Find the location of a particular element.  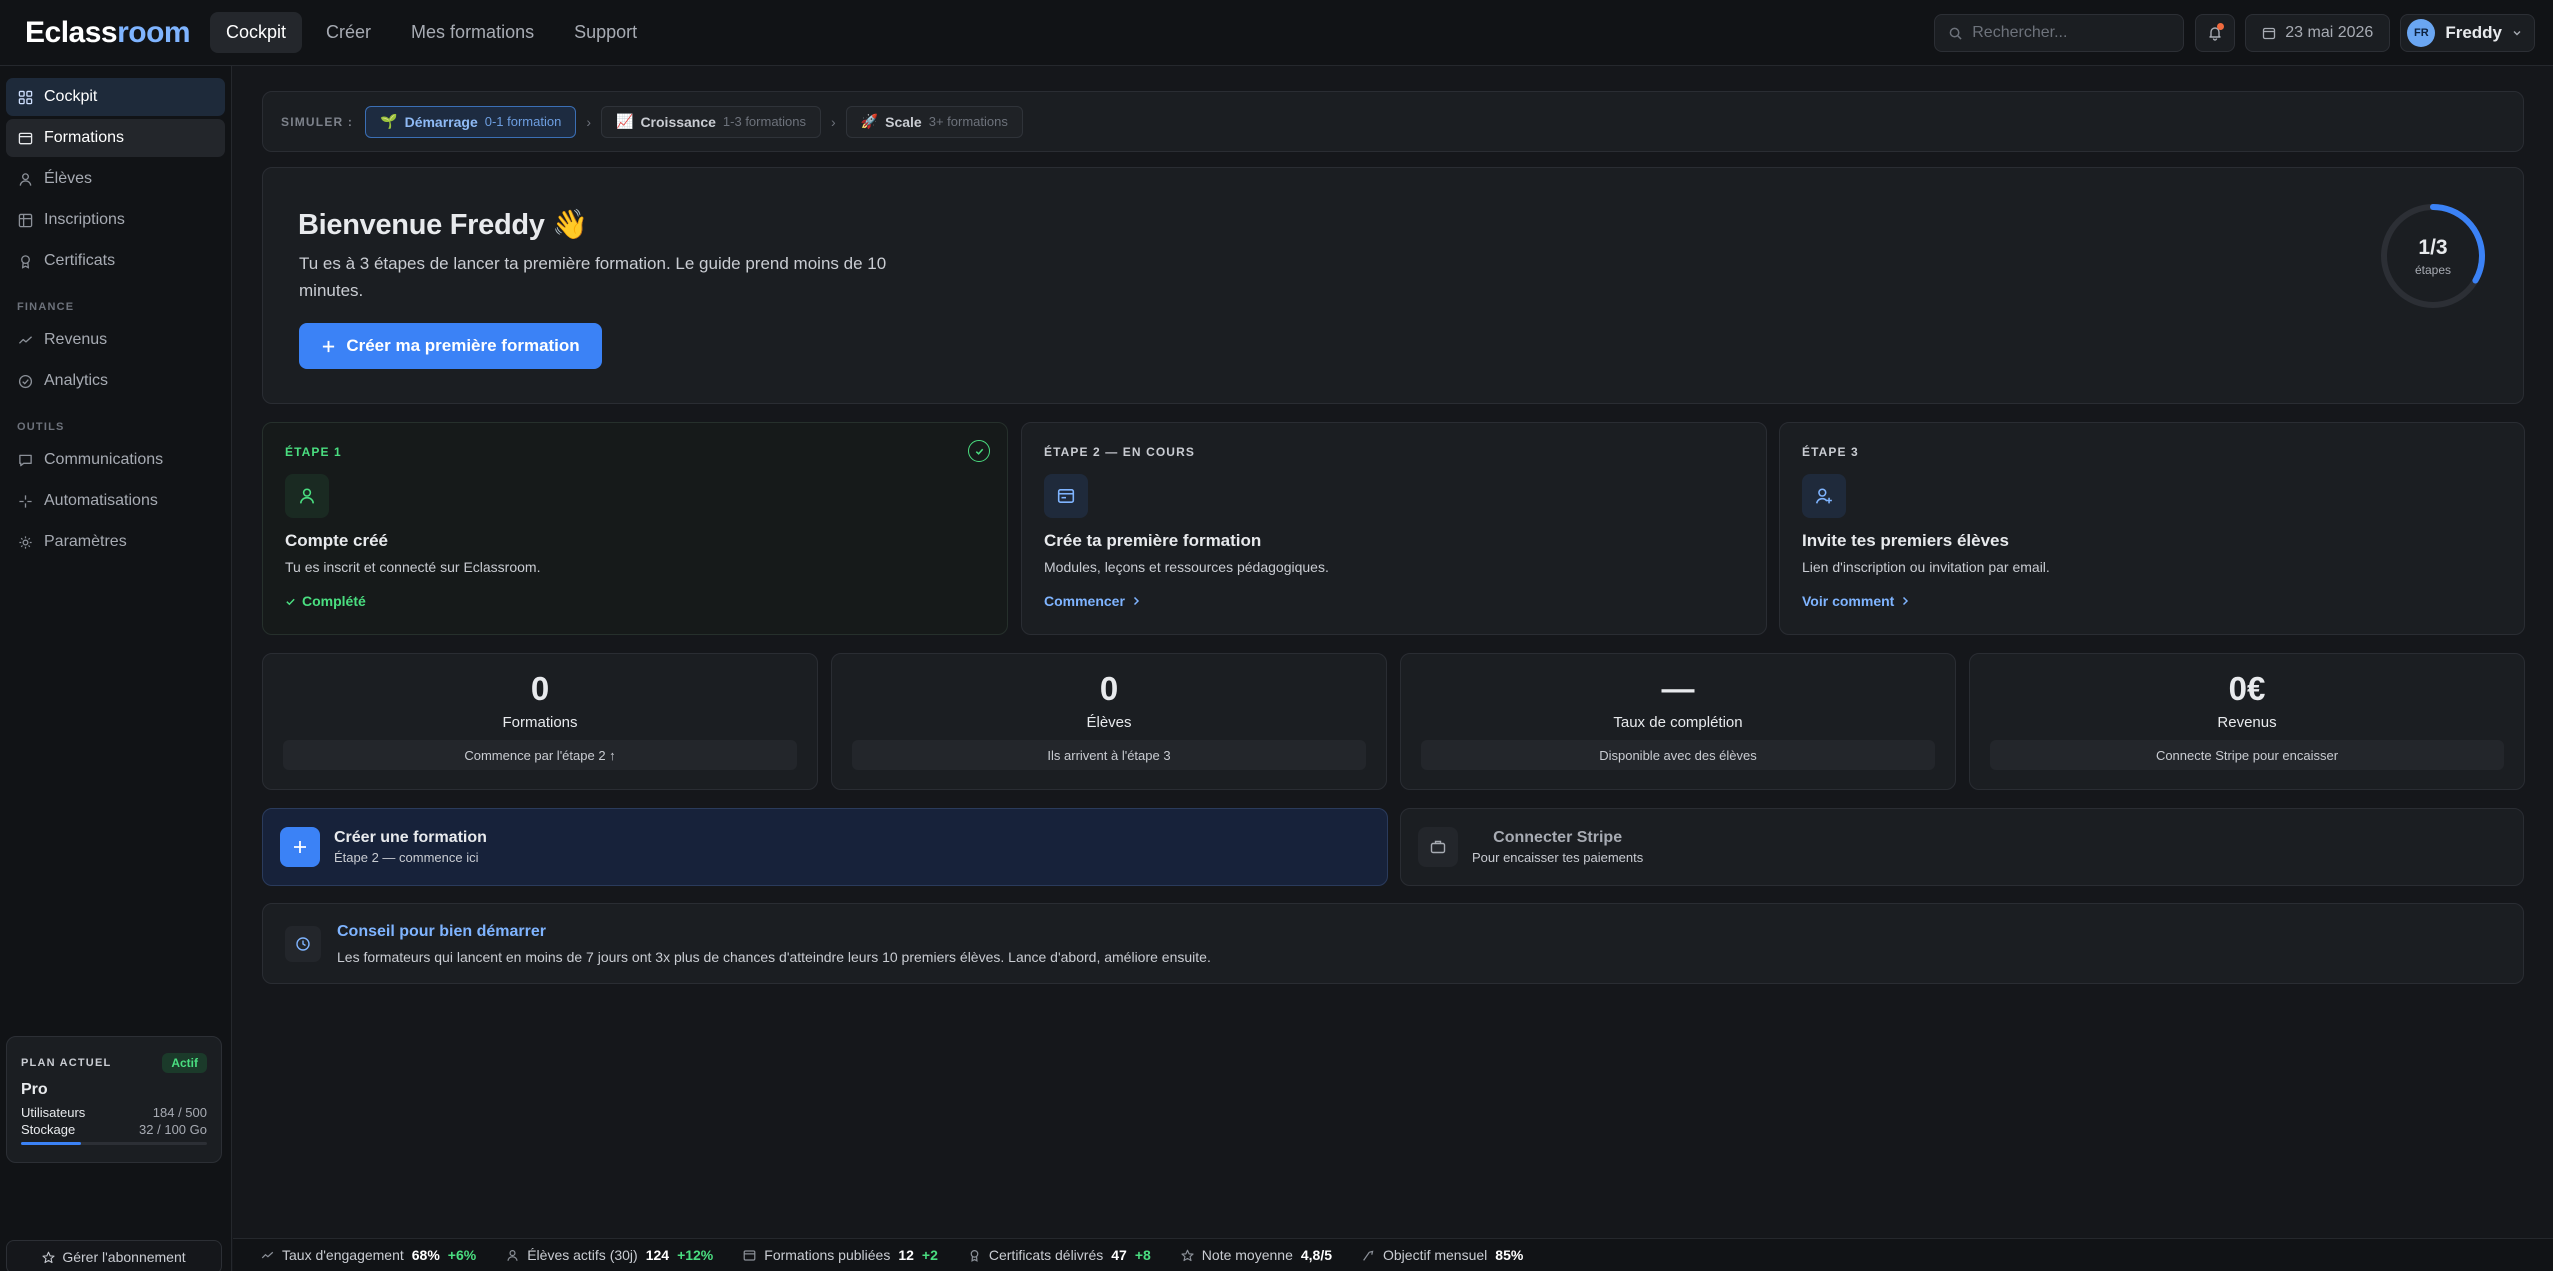

storage-progress-fill is located at coordinates (51, 1143).